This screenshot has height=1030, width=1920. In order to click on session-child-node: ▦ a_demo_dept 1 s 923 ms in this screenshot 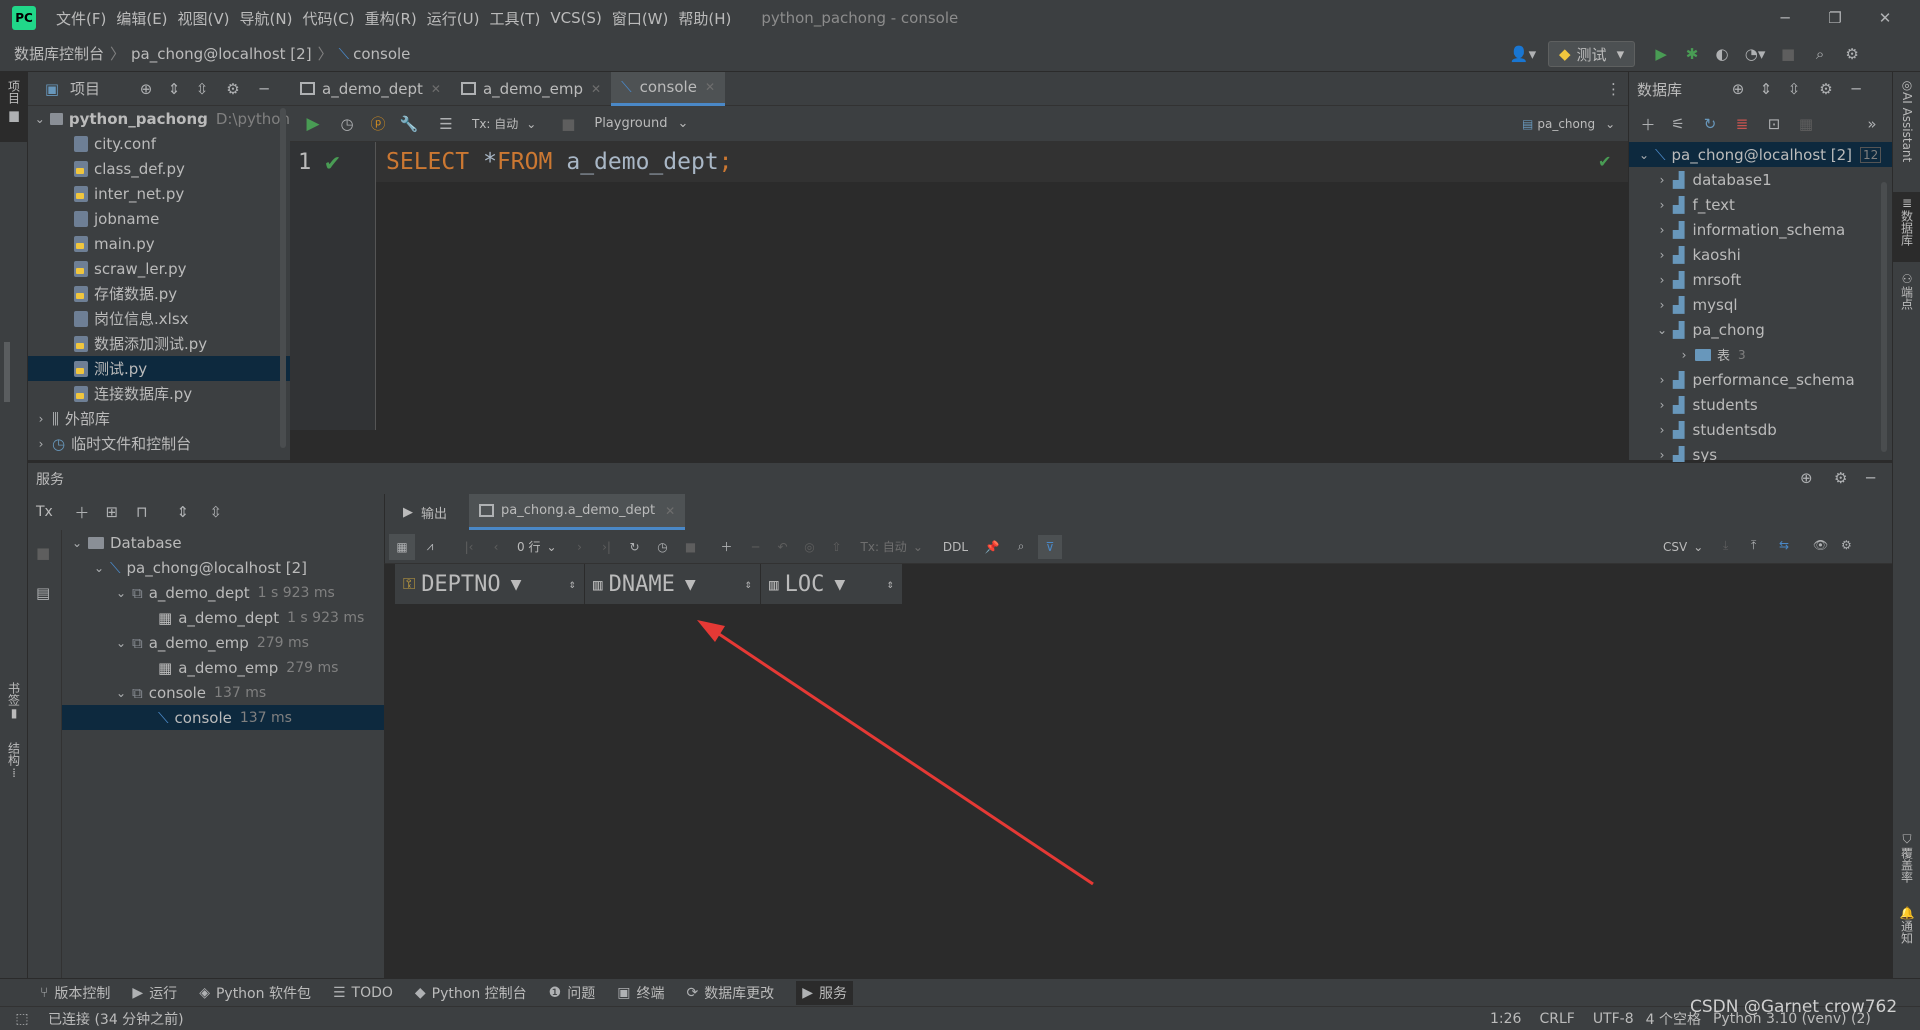, I will do `click(223, 617)`.